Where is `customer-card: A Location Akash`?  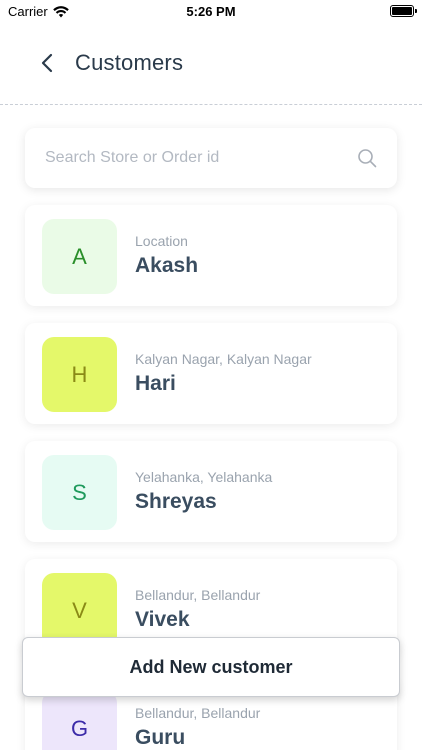 customer-card: A Location Akash is located at coordinates (211, 255).